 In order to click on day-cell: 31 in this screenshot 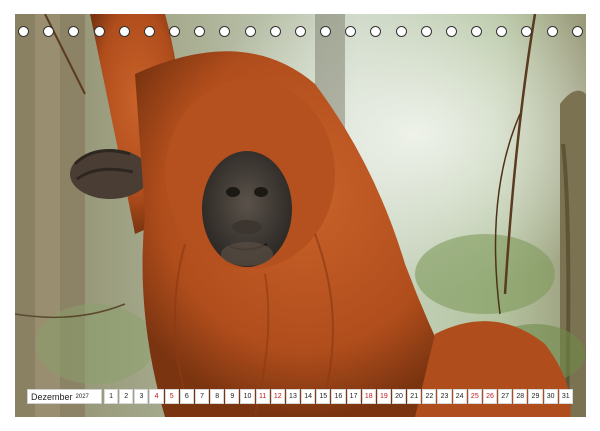, I will do `click(565, 396)`.